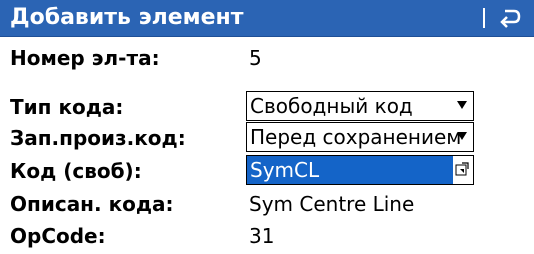  What do you see at coordinates (127, 17) in the screenshot?
I see `window-title: Добавить элемент` at bounding box center [127, 17].